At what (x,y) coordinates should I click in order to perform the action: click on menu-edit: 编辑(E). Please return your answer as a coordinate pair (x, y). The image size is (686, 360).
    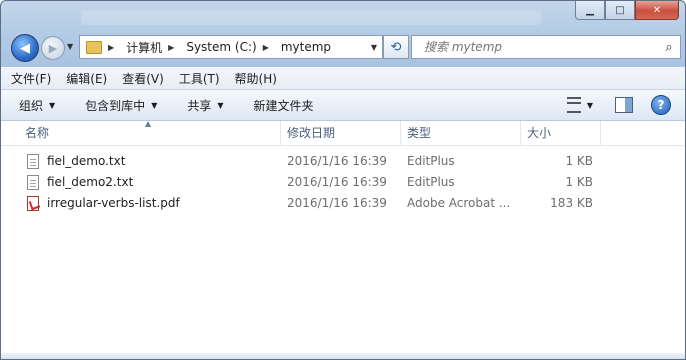
    Looking at the image, I should click on (86, 78).